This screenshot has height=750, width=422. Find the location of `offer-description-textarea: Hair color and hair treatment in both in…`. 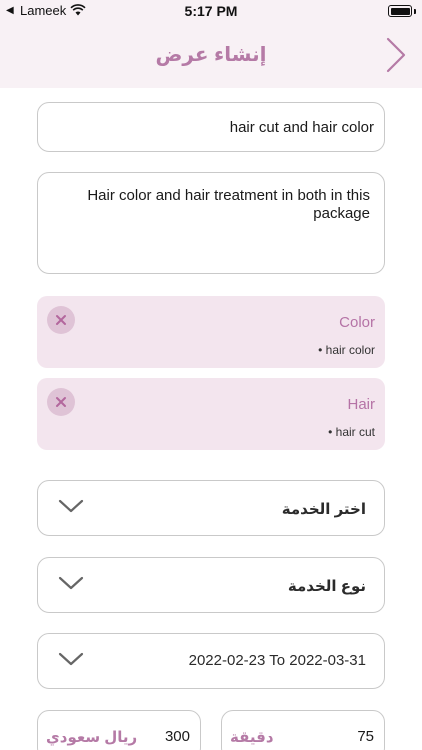

offer-description-textarea: Hair color and hair treatment in both in… is located at coordinates (211, 223).